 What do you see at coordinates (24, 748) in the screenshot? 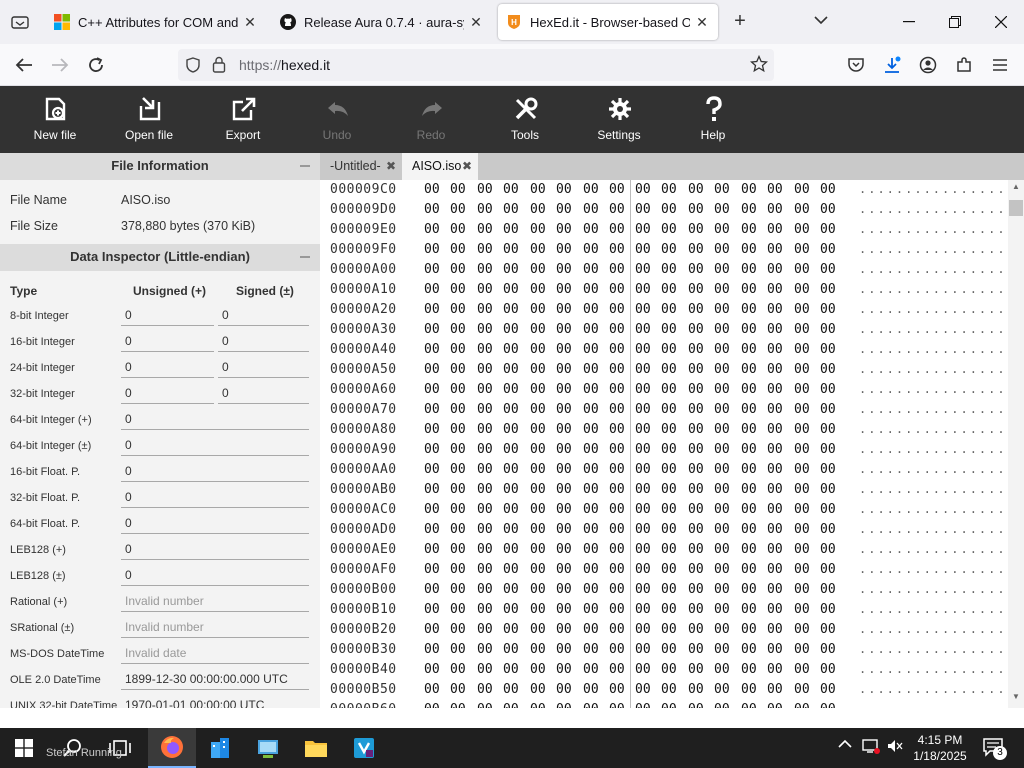
I see `windows-start-icon` at bounding box center [24, 748].